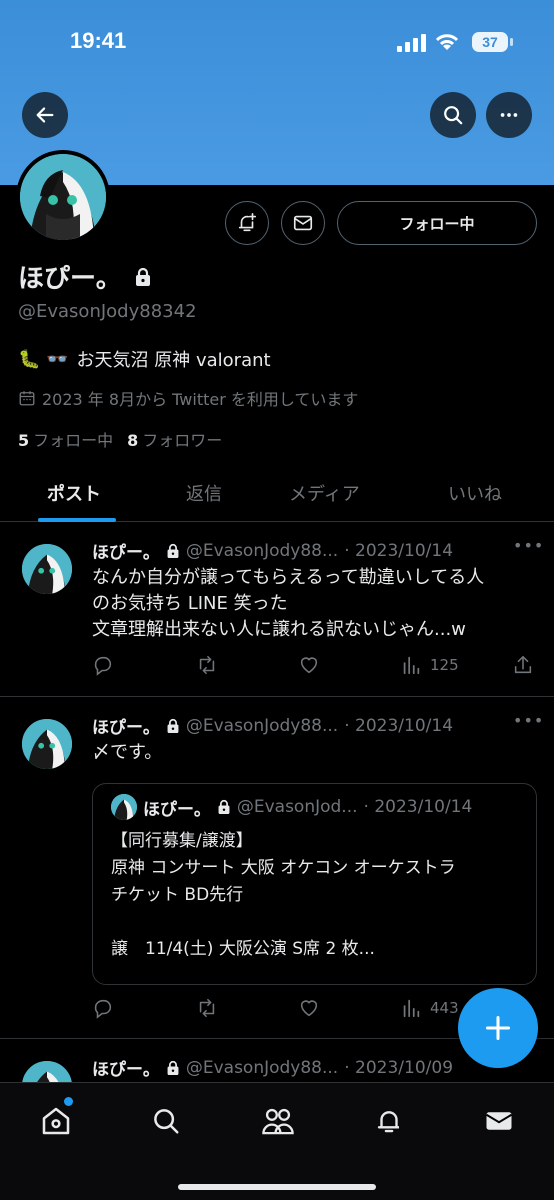 Image resolution: width=554 pixels, height=1200 pixels. Describe the element at coordinates (411, 43) in the screenshot. I see `signal-icon` at that location.